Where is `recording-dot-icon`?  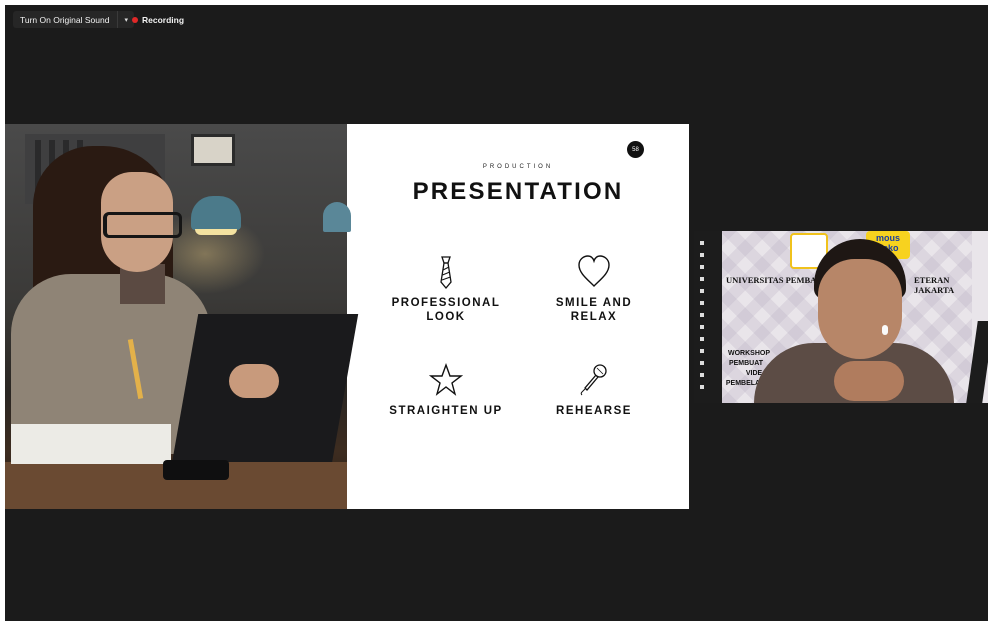
recording-dot-icon is located at coordinates (135, 19).